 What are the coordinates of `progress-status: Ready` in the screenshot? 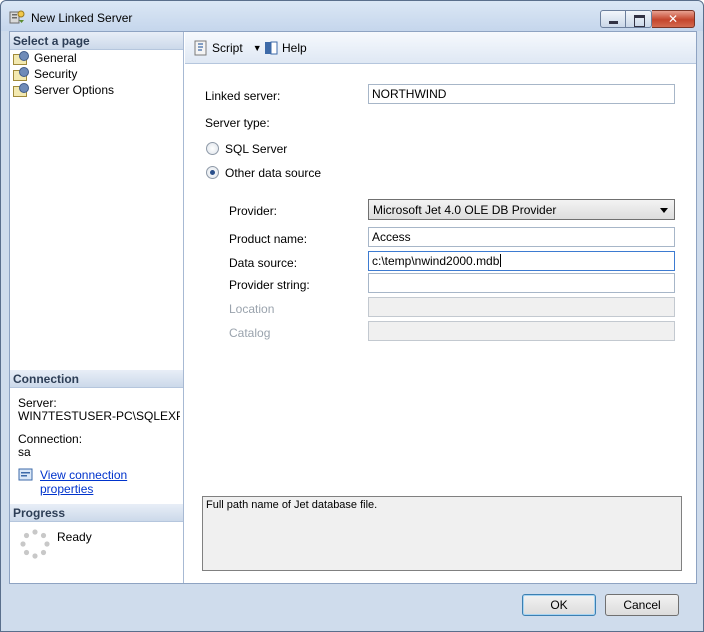 It's located at (74, 537).